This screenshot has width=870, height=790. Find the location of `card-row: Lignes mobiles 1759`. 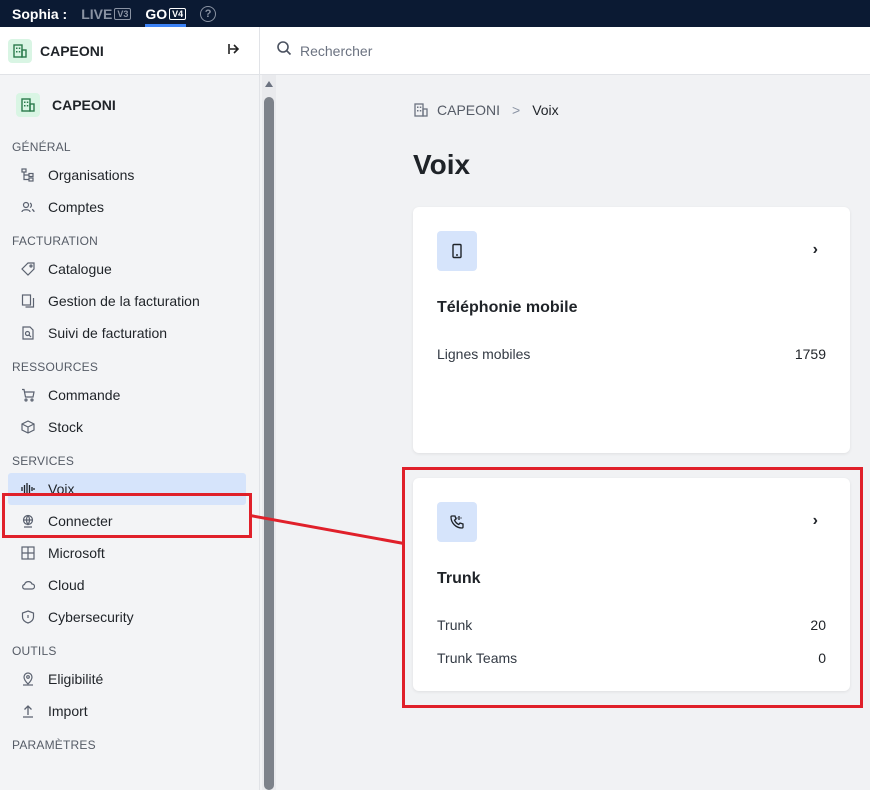

card-row: Lignes mobiles 1759 is located at coordinates (631, 354).